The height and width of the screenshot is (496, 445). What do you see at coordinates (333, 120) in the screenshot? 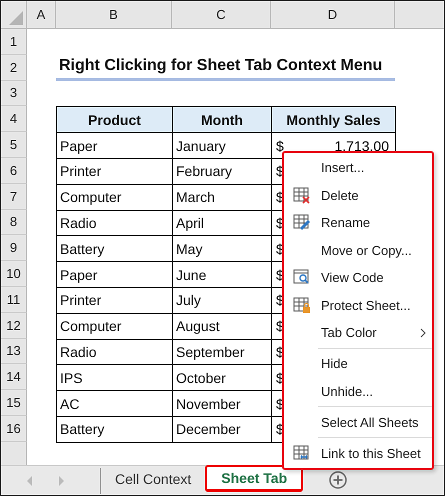
I see `table-header-cell: Monthly Sales` at bounding box center [333, 120].